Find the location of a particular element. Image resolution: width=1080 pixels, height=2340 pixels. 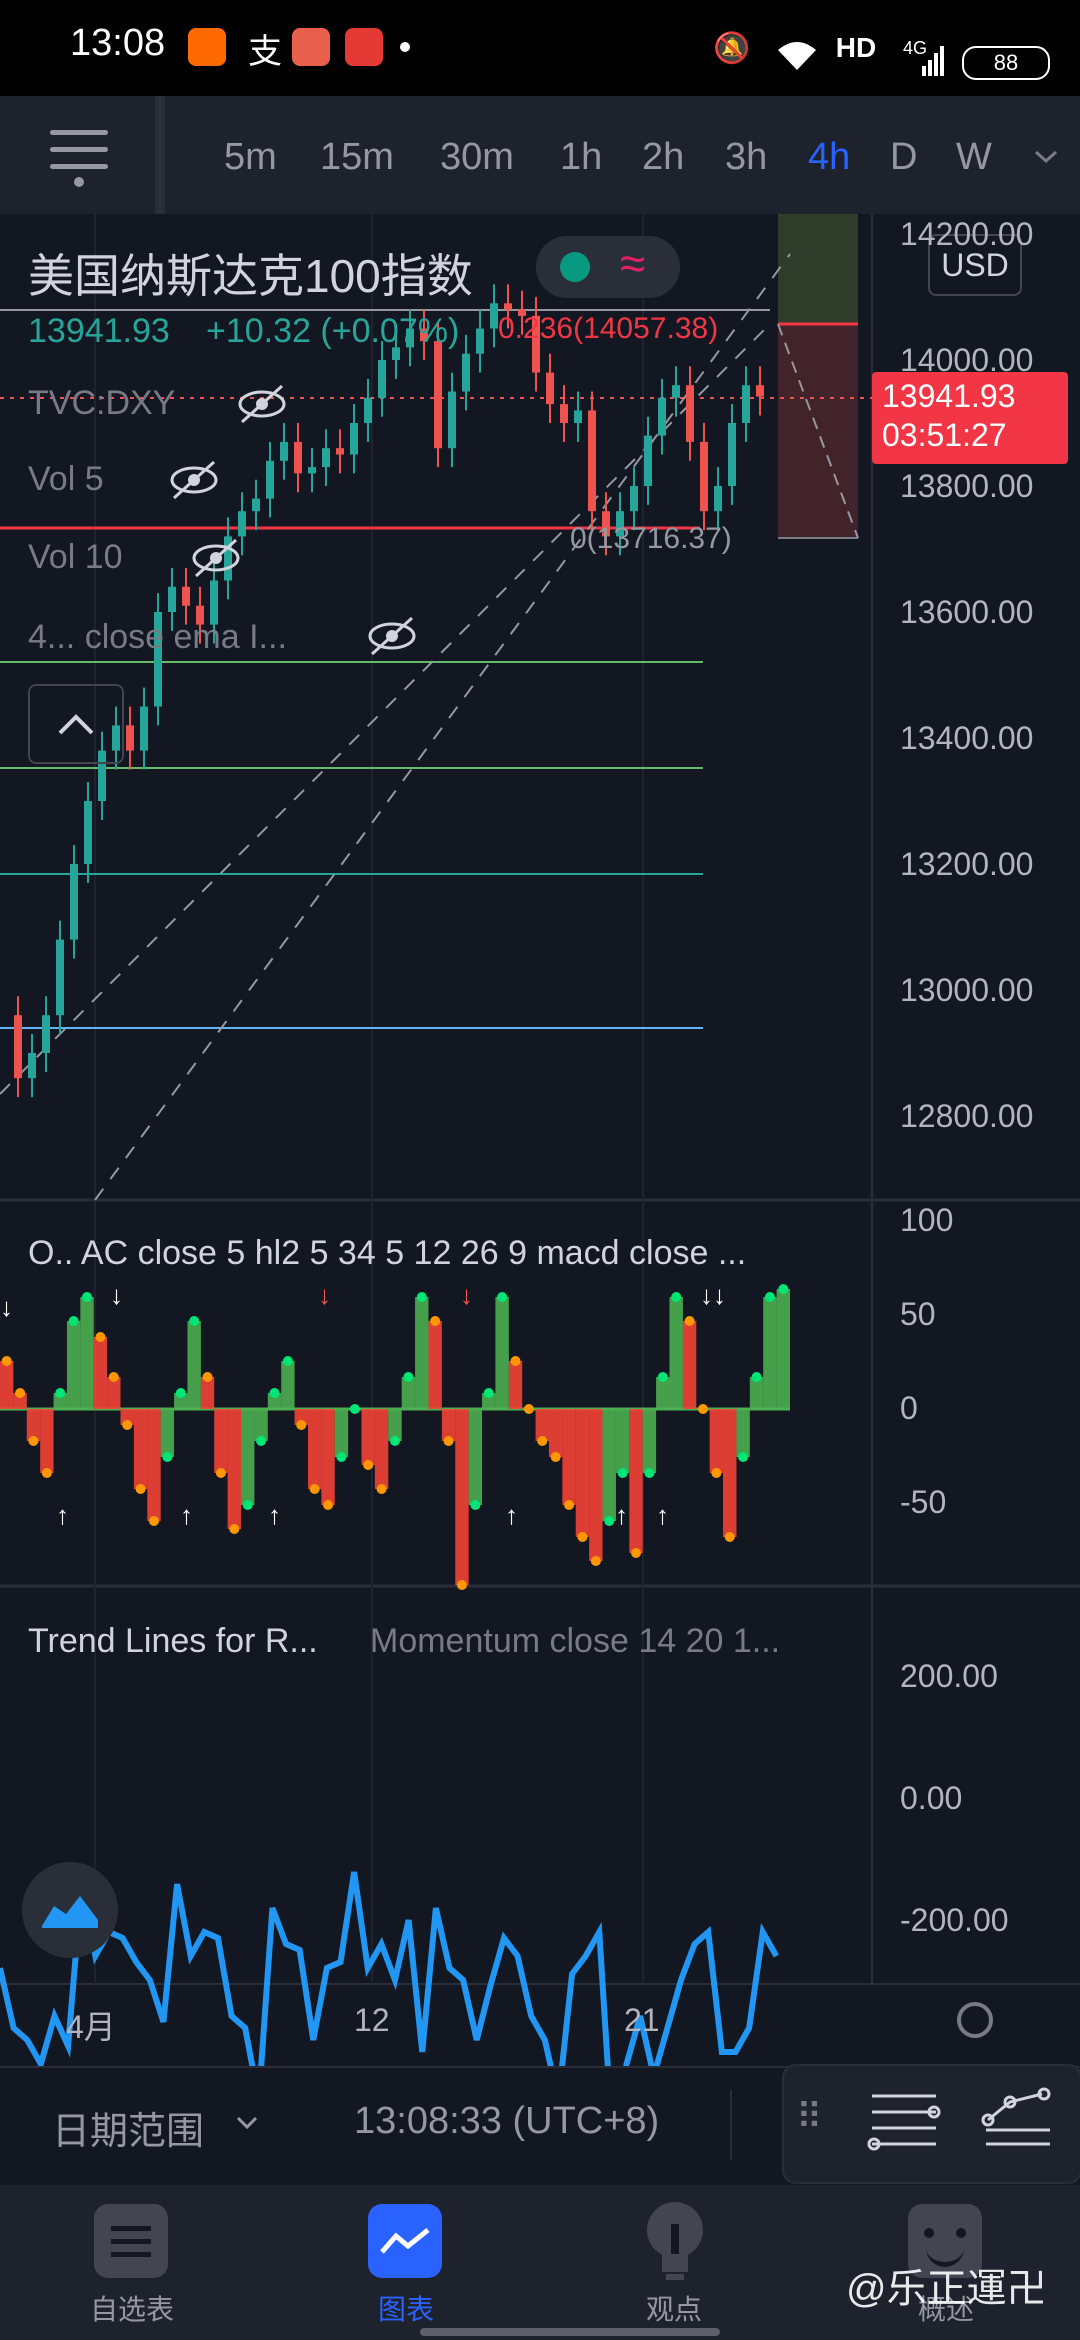

tf-2h: 2h is located at coordinates (663, 157).